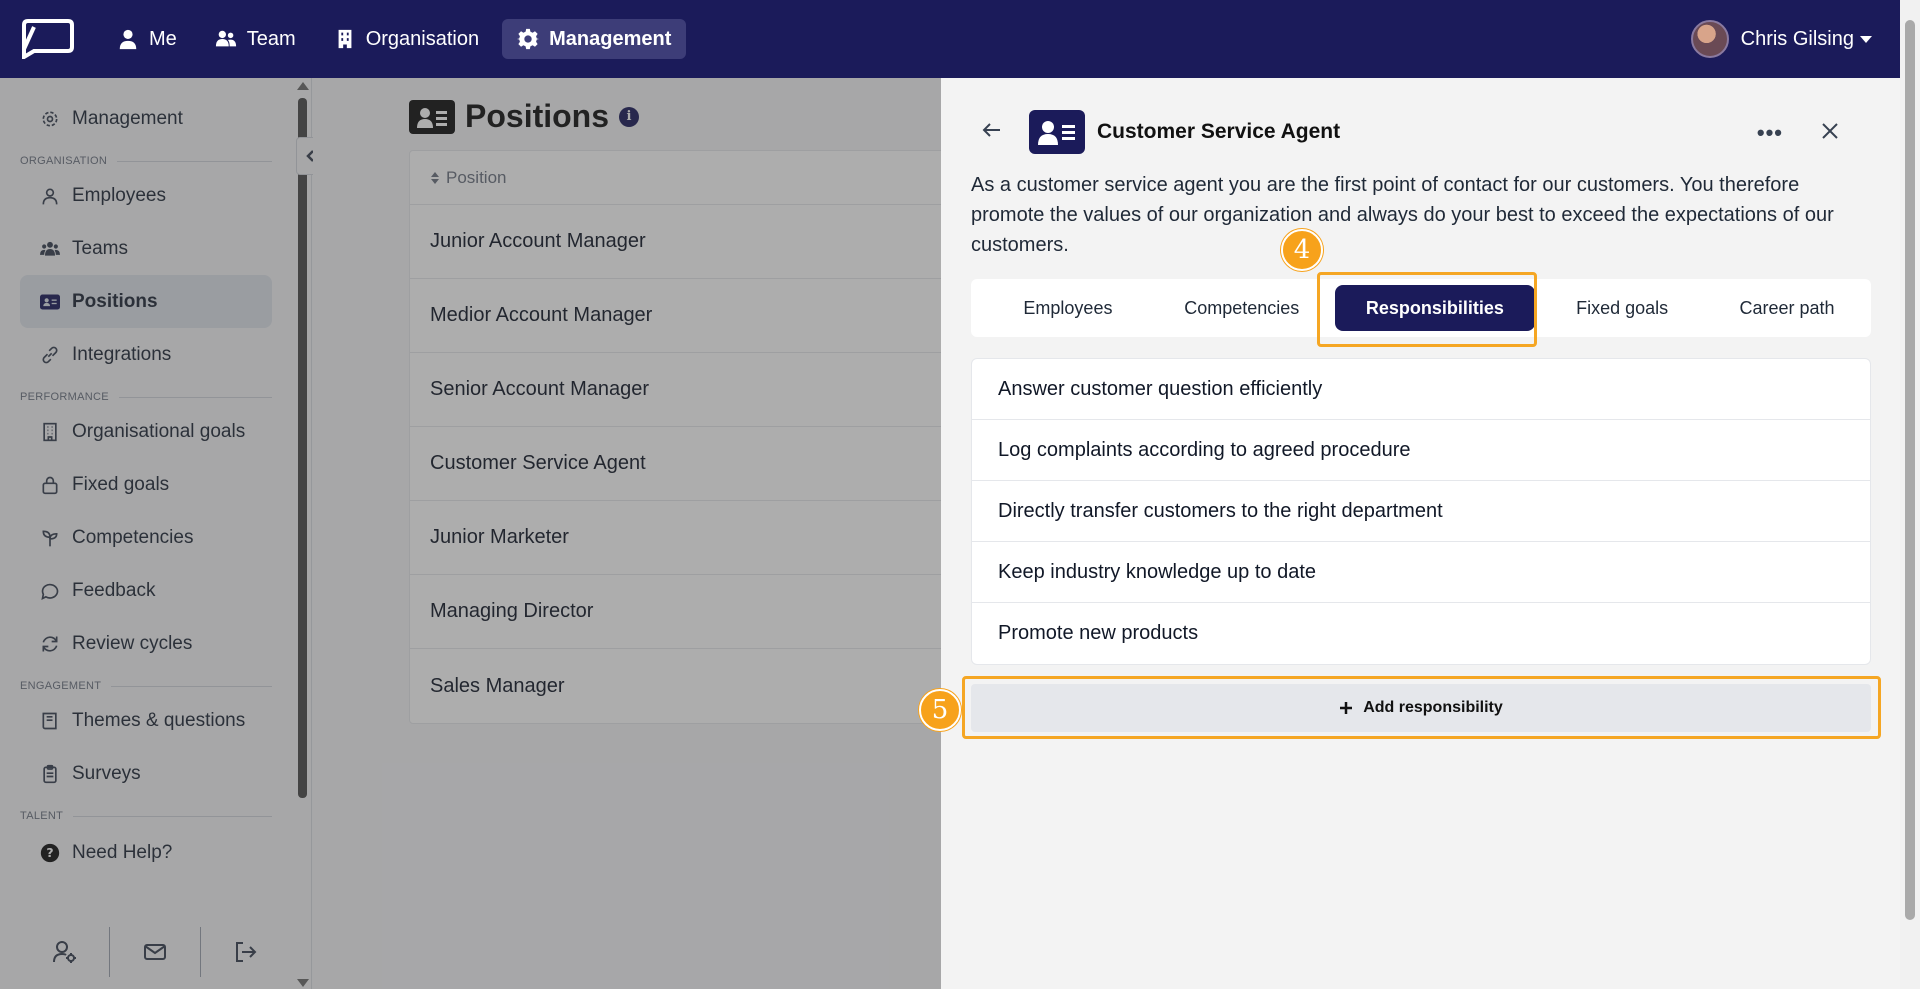 The image size is (1920, 989). What do you see at coordinates (1770, 133) in the screenshot?
I see `more-options-icon: •••` at bounding box center [1770, 133].